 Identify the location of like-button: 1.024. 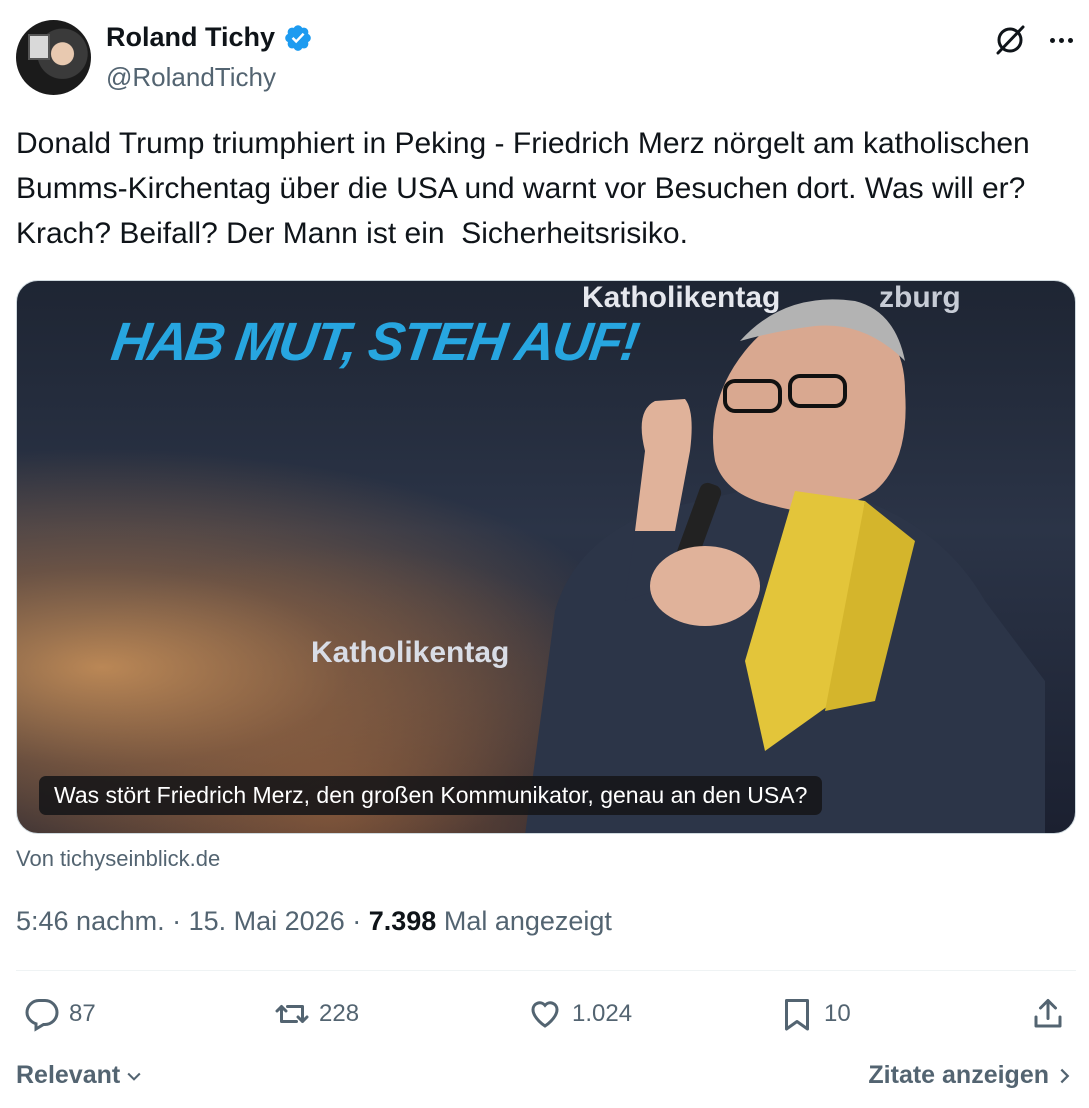
(579, 1014).